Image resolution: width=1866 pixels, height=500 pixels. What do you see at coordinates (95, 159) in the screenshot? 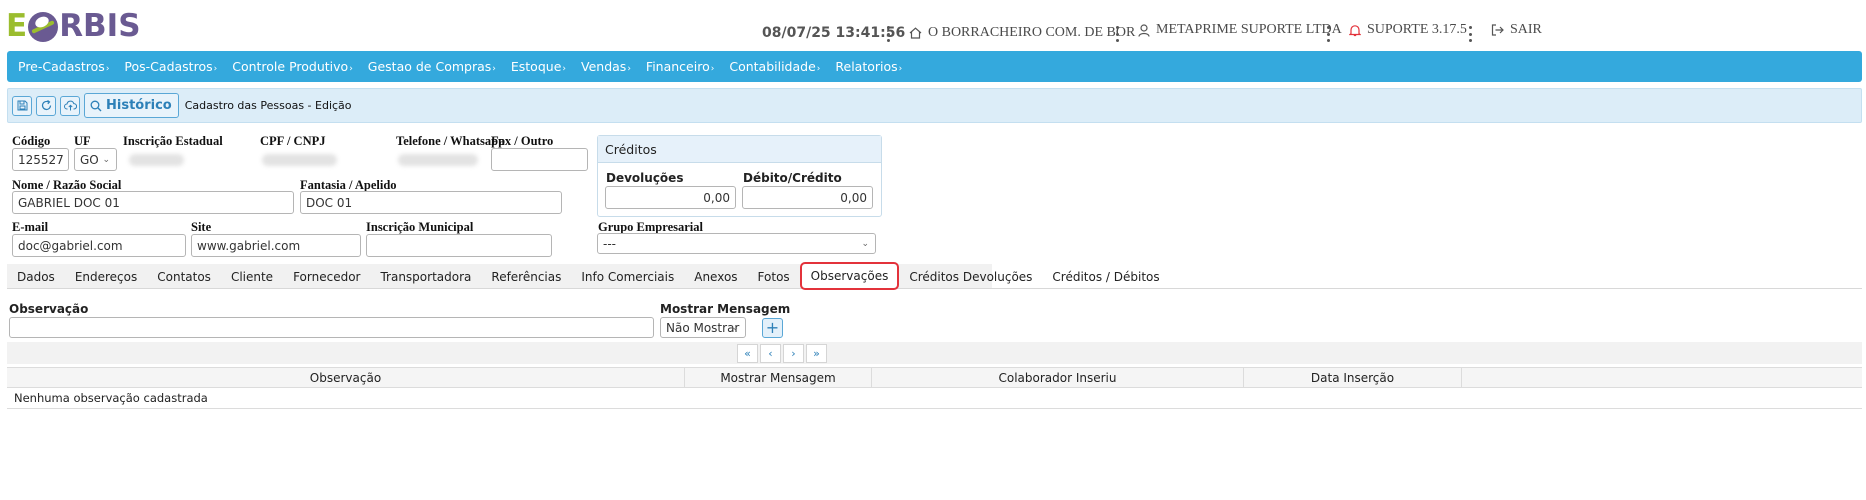
I see `uf-select: GO ⌄` at bounding box center [95, 159].